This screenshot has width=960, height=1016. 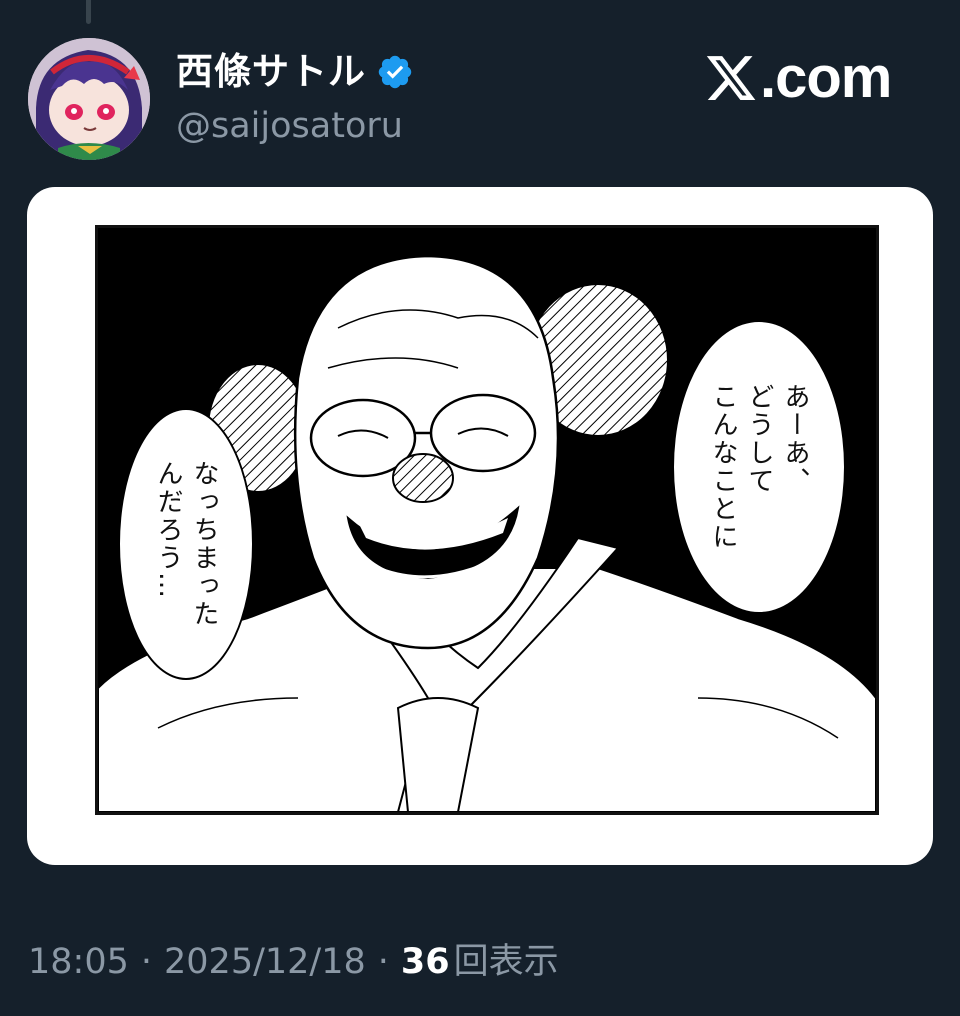 I want to click on verified-badge-icon, so click(x=395, y=72).